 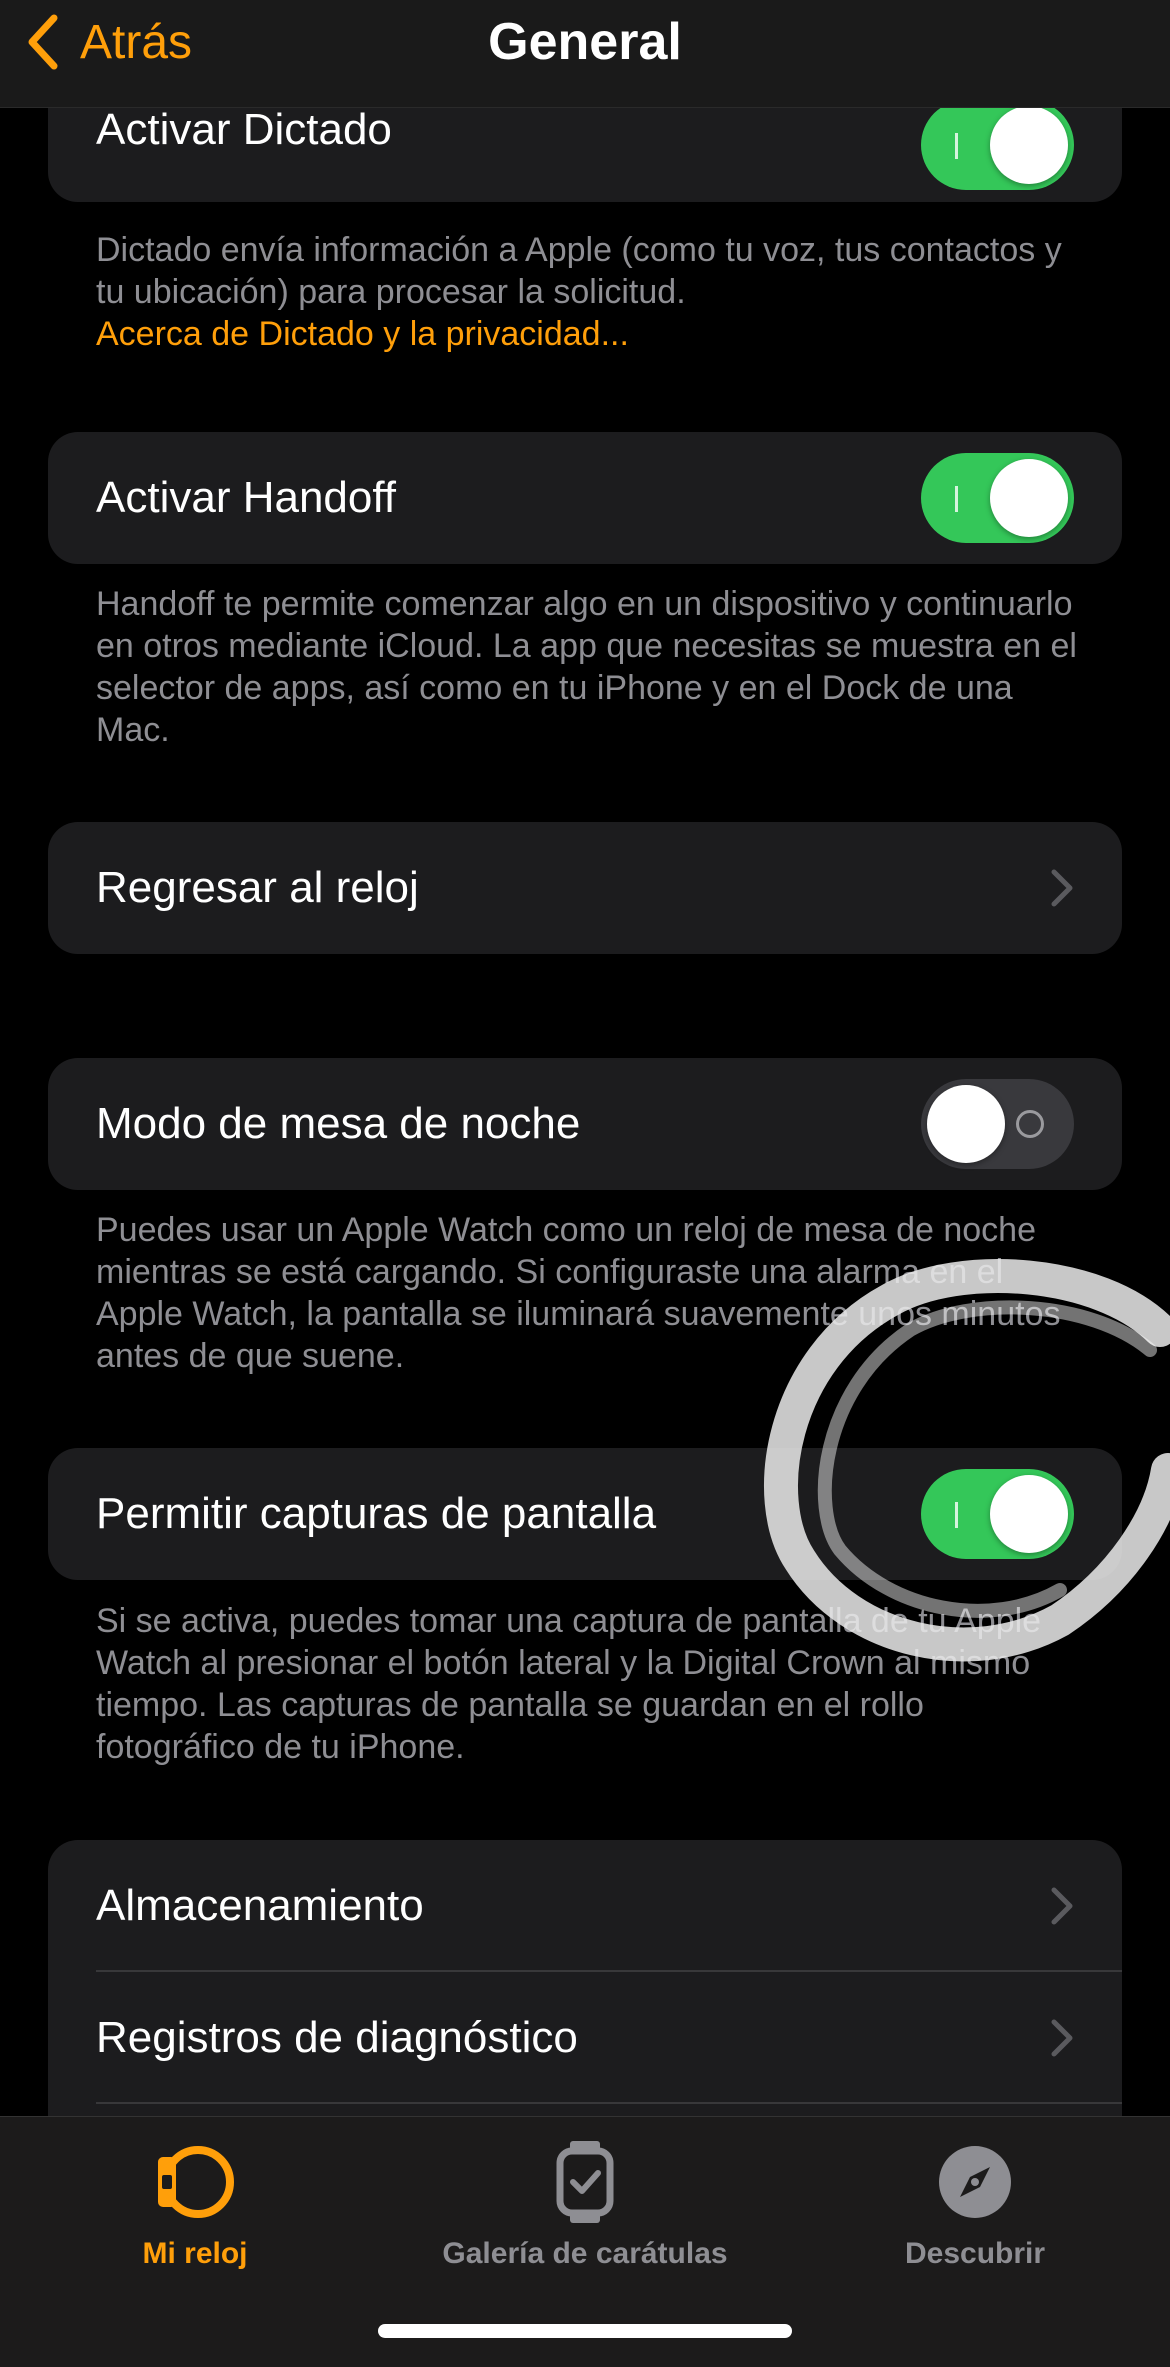 I want to click on watch-icon, so click(x=196, y=2182).